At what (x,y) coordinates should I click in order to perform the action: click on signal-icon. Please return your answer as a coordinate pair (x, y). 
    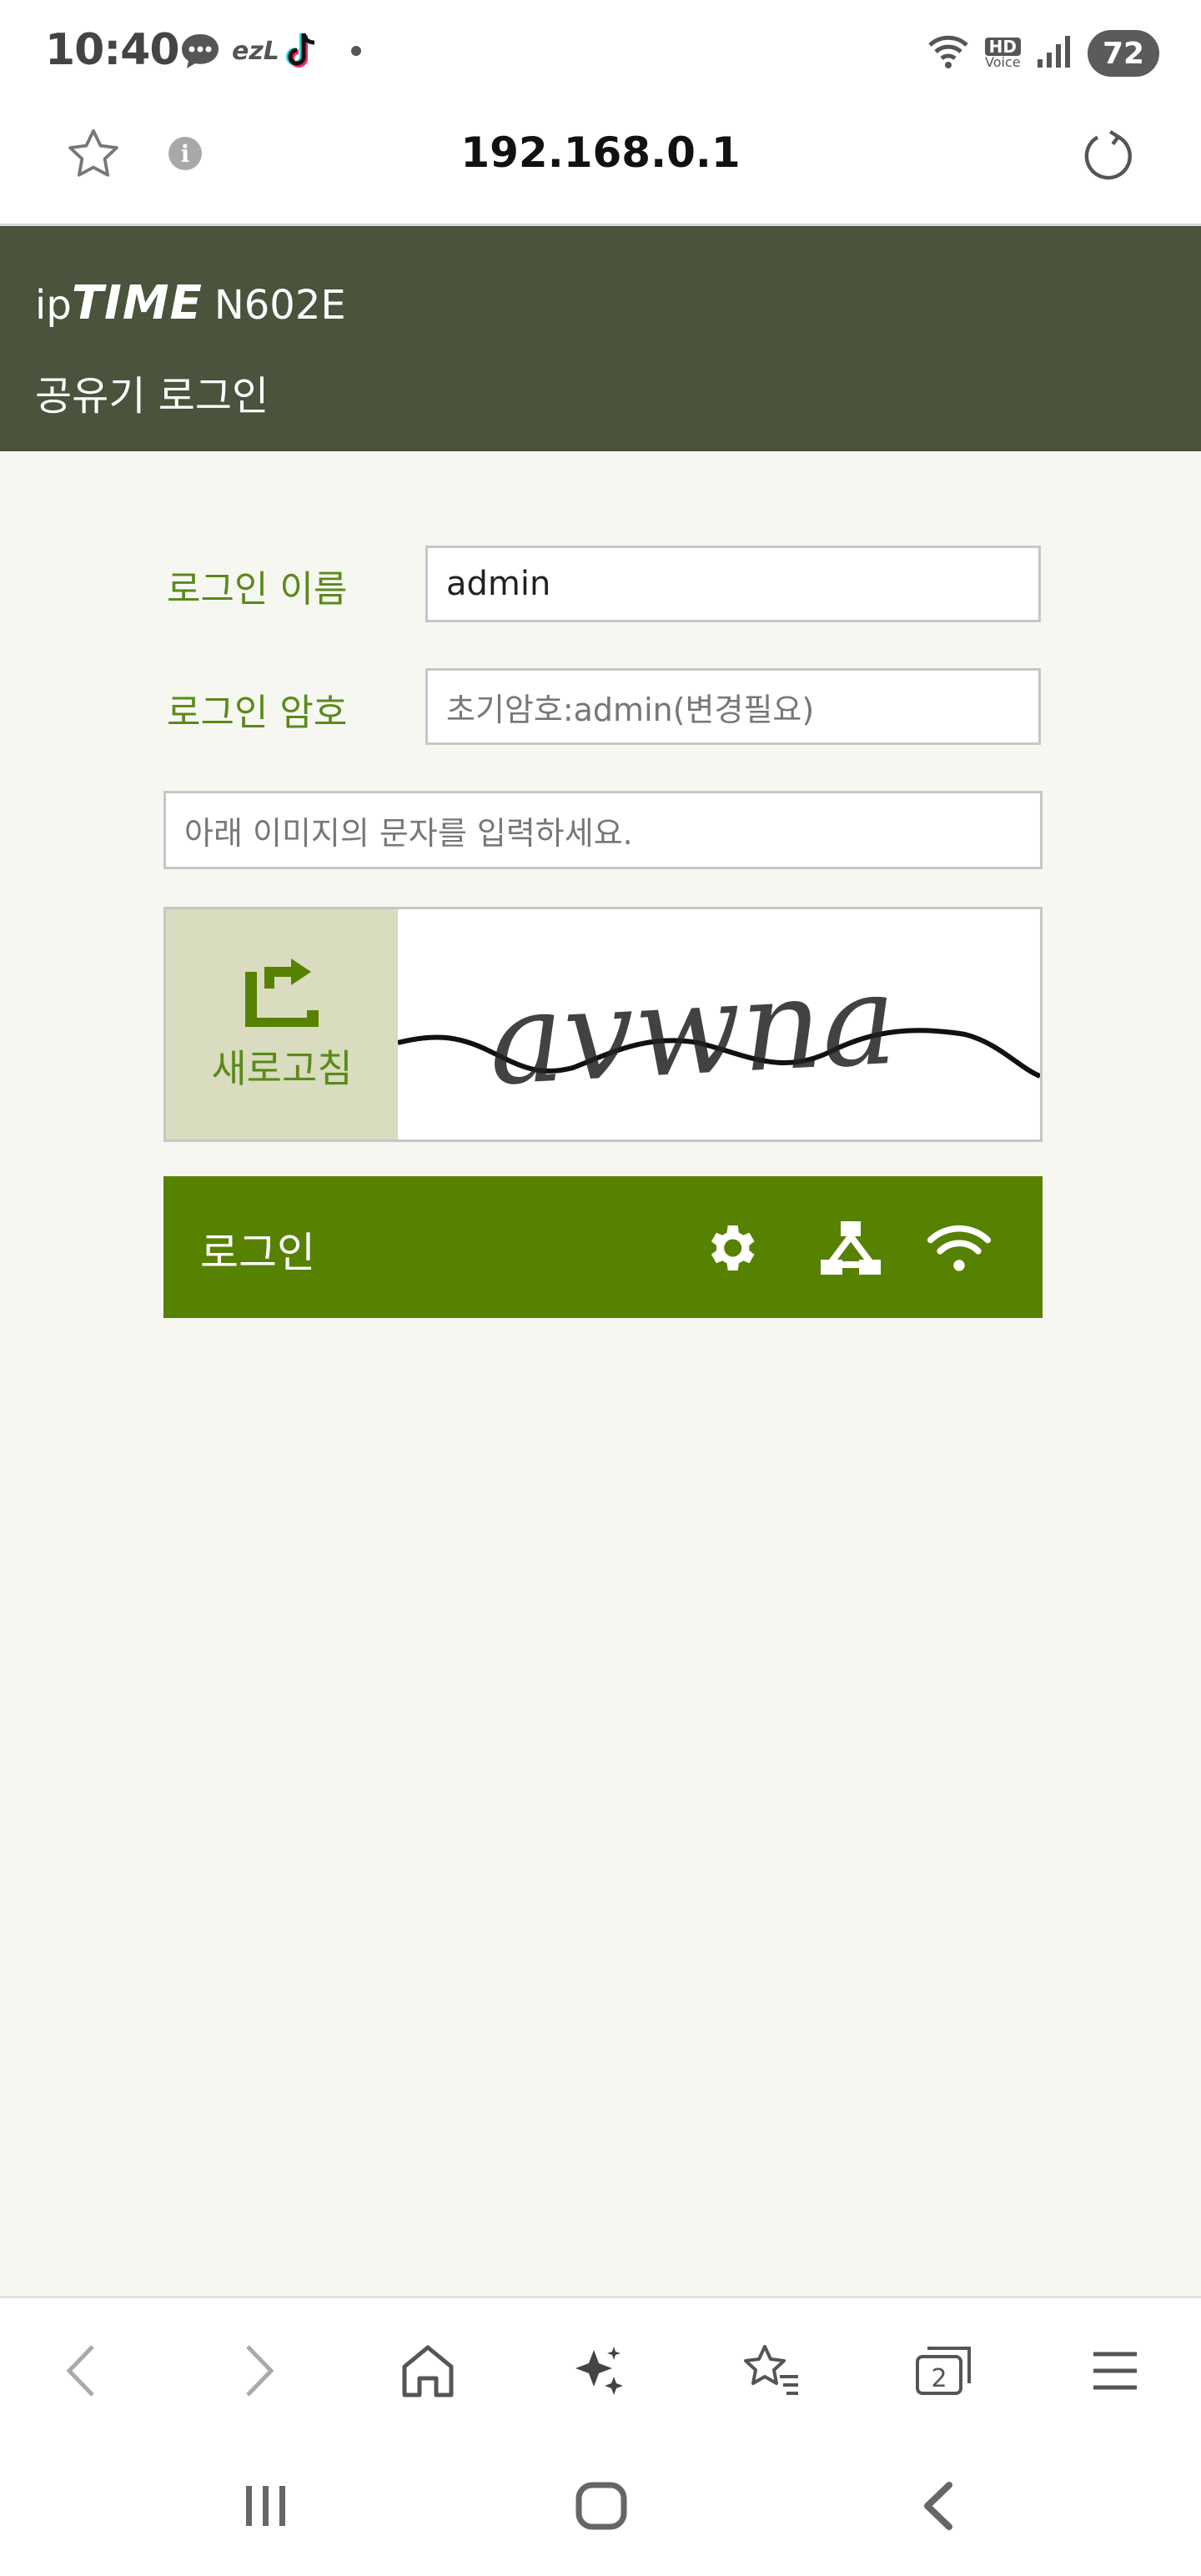
    Looking at the image, I should click on (1054, 53).